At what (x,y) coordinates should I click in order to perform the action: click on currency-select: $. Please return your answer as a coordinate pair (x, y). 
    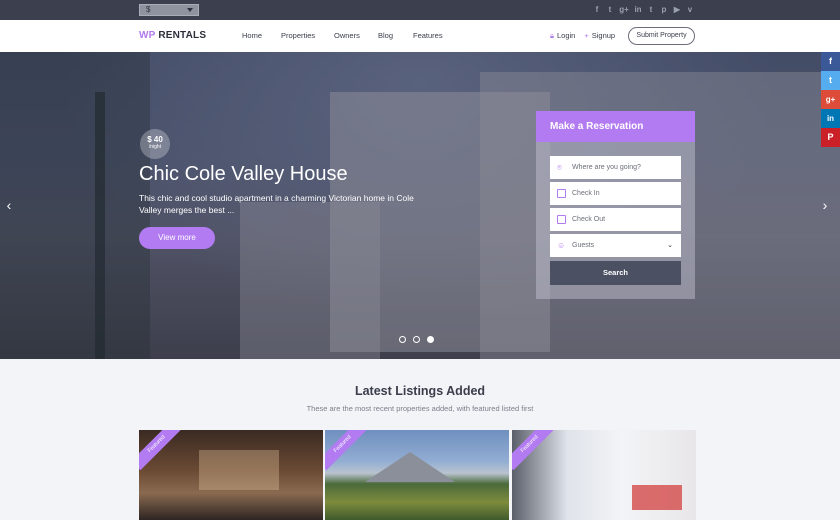
    Looking at the image, I should click on (169, 10).